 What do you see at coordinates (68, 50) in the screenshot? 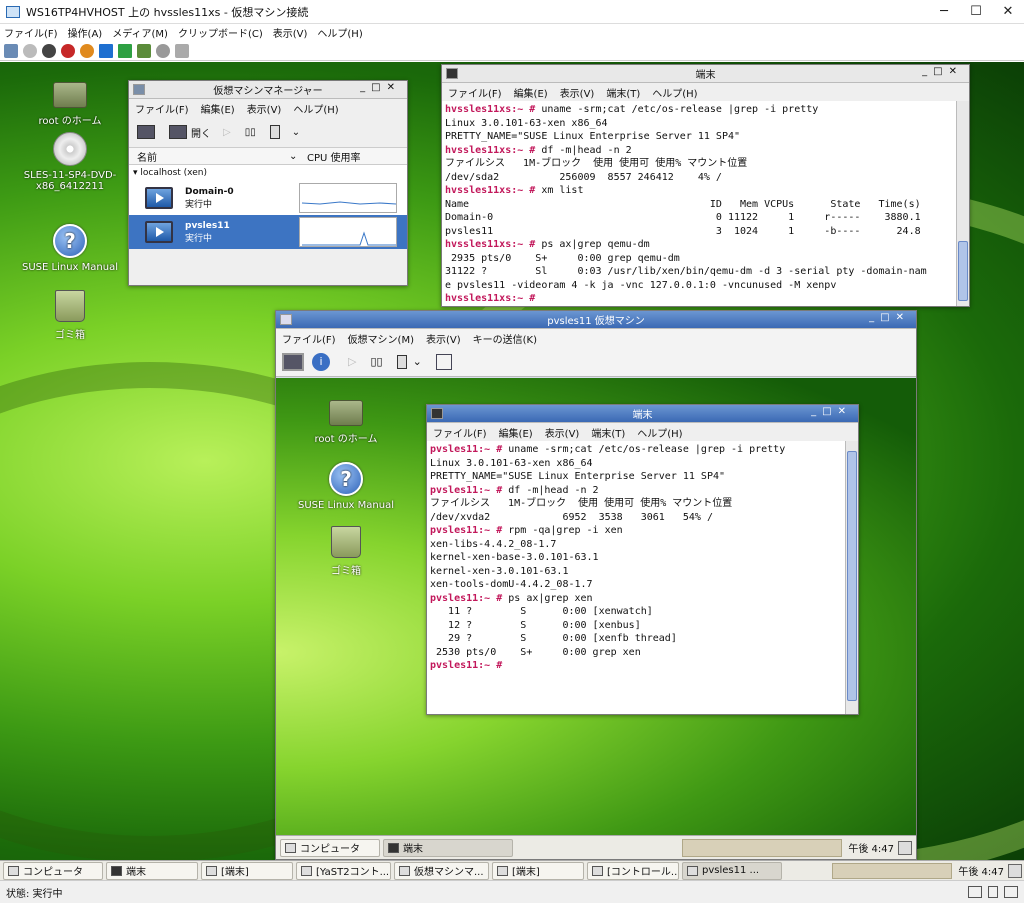
I see `shutdown-icon` at bounding box center [68, 50].